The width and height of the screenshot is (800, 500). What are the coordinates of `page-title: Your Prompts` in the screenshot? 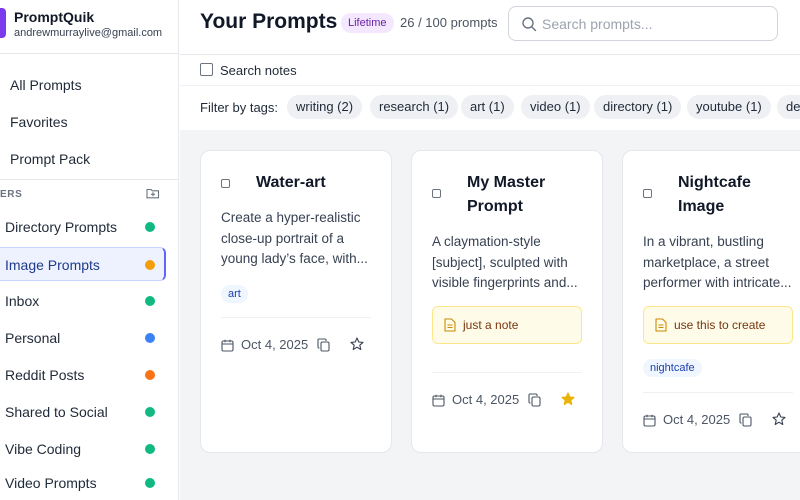 It's located at (269, 21).